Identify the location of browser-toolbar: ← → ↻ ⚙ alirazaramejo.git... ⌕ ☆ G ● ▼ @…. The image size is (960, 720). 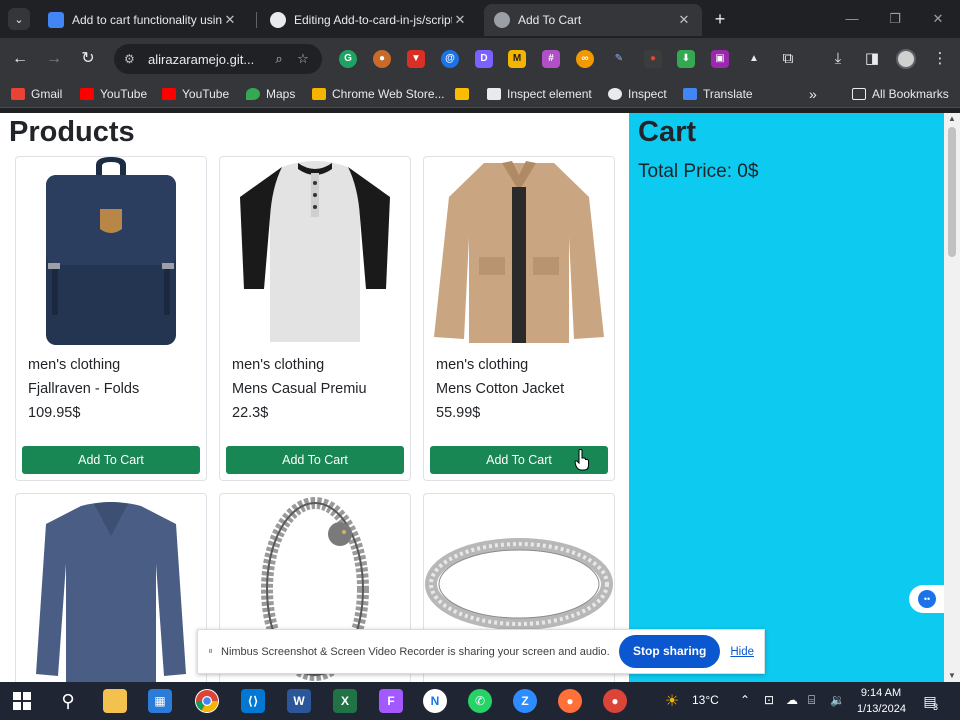
(480, 59).